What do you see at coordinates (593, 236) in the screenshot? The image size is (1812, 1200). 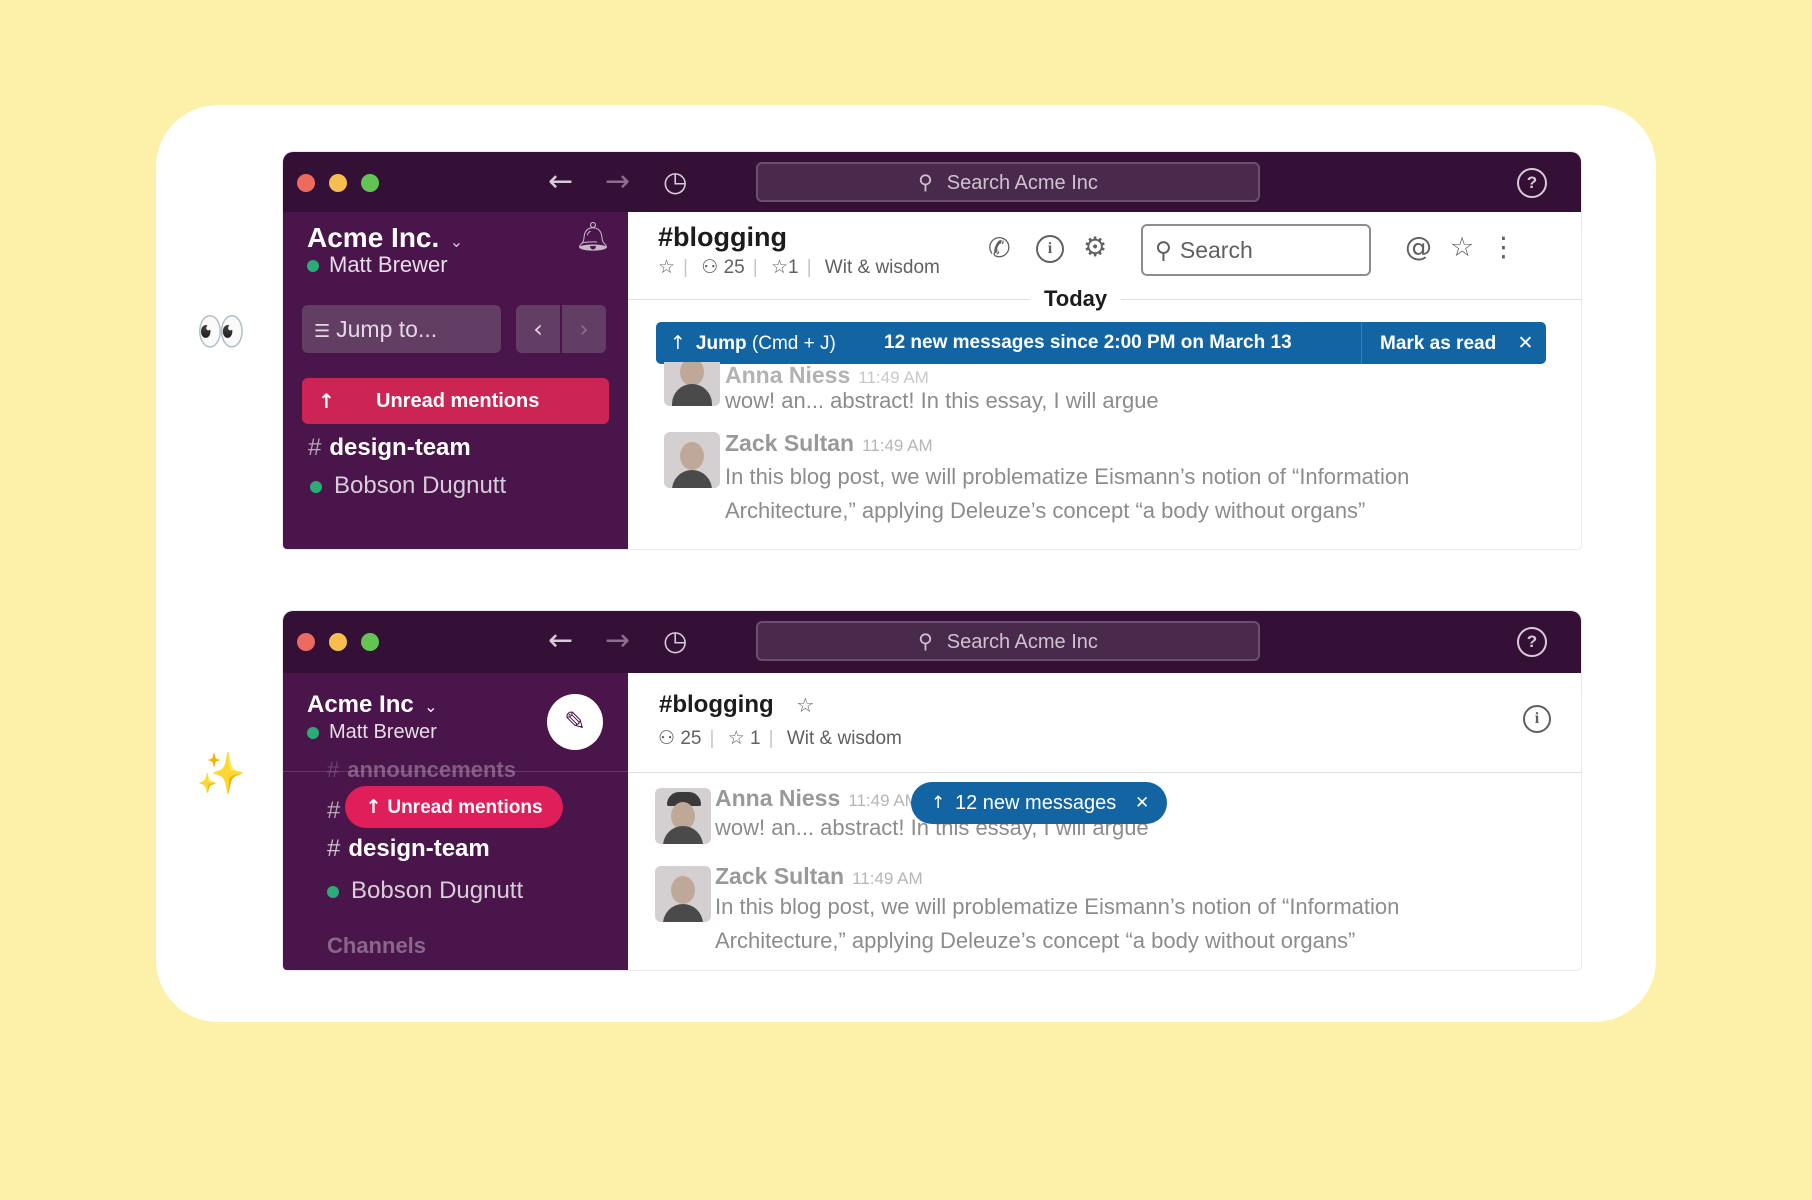 I see `bell-icon: 🔔︎` at bounding box center [593, 236].